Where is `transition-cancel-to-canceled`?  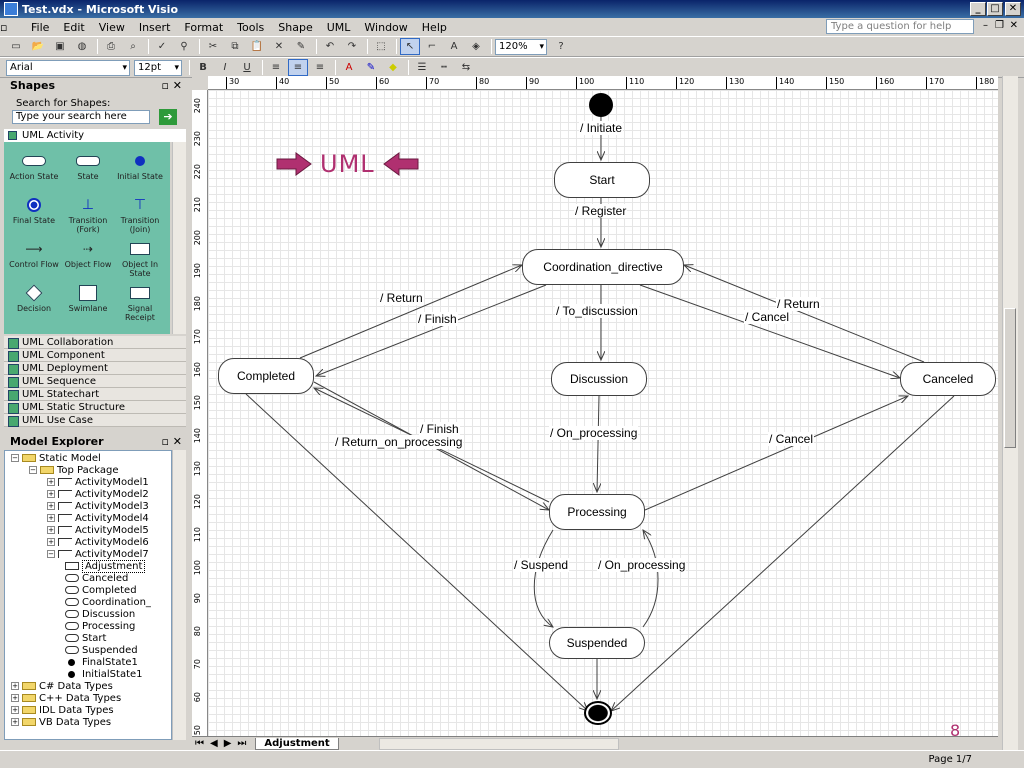 transition-cancel-to-canceled is located at coordinates (769, 331).